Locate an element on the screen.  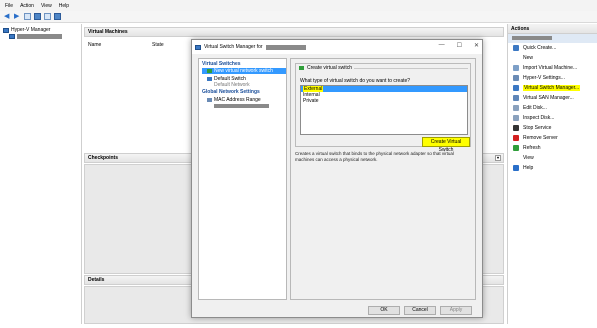
import-icon is located at coordinates (516, 68).